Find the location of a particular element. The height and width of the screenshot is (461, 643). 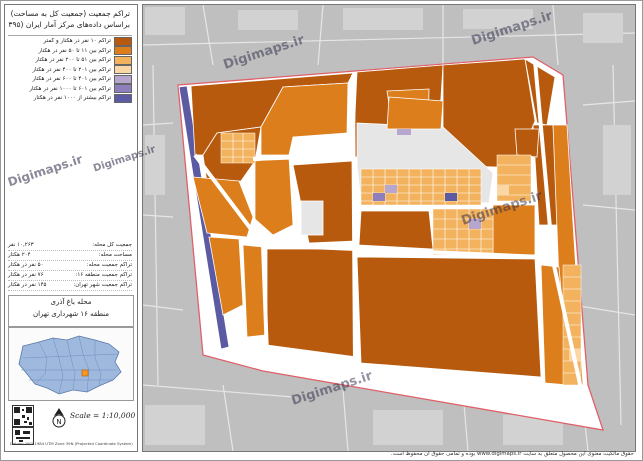

stat-value: ۵۰ نفر در هکتار is located at coordinates (26, 265).